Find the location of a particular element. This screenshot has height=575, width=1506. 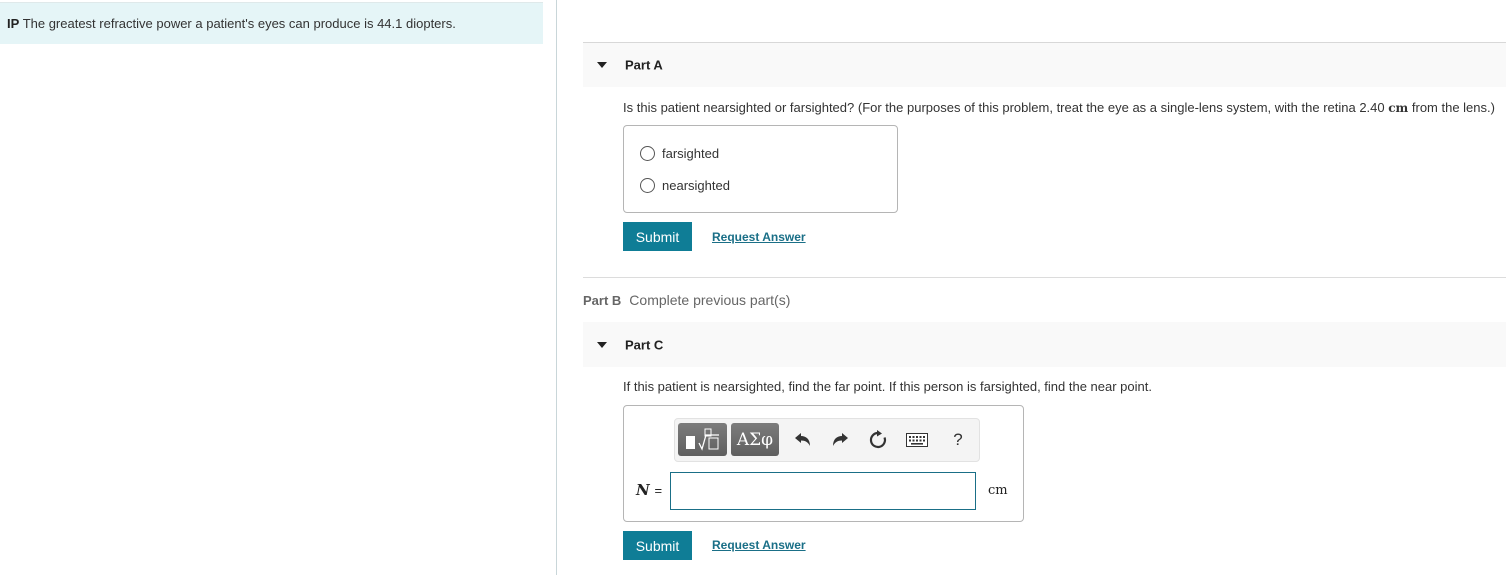

variable-name: N is located at coordinates (643, 490).